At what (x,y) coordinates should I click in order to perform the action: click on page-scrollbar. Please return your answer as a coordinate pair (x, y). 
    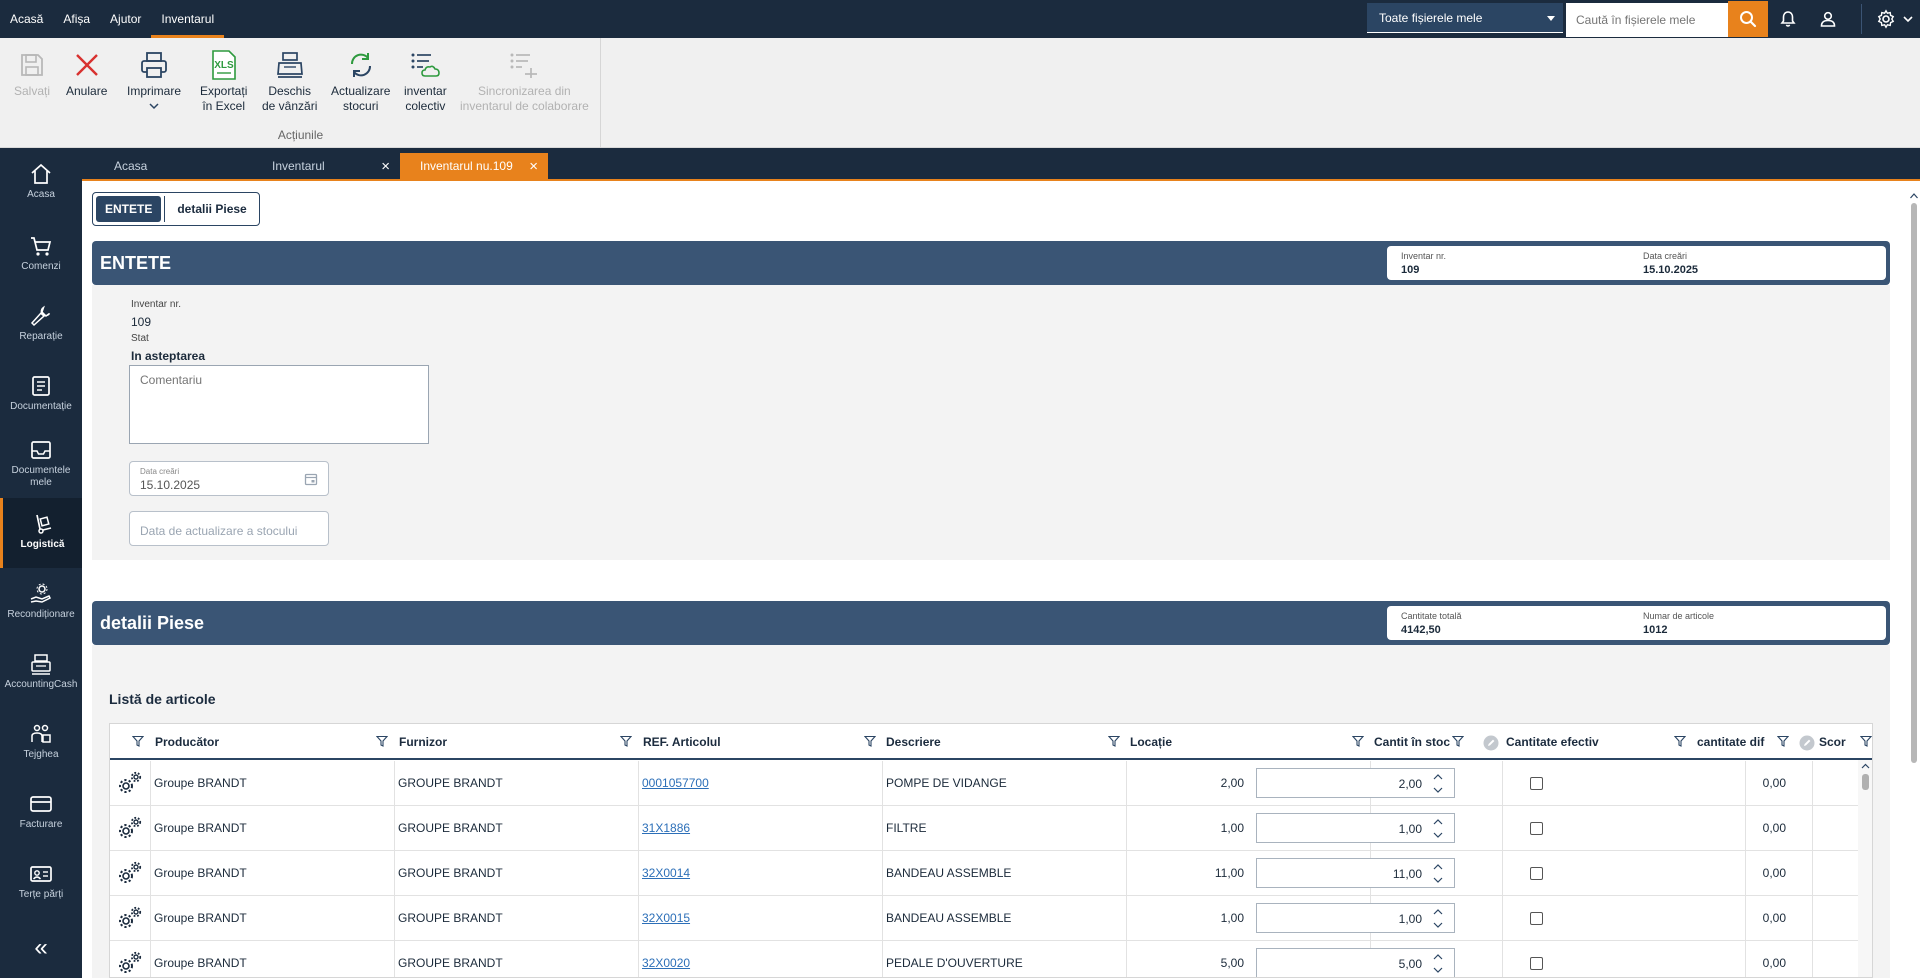
    Looking at the image, I should click on (1913, 584).